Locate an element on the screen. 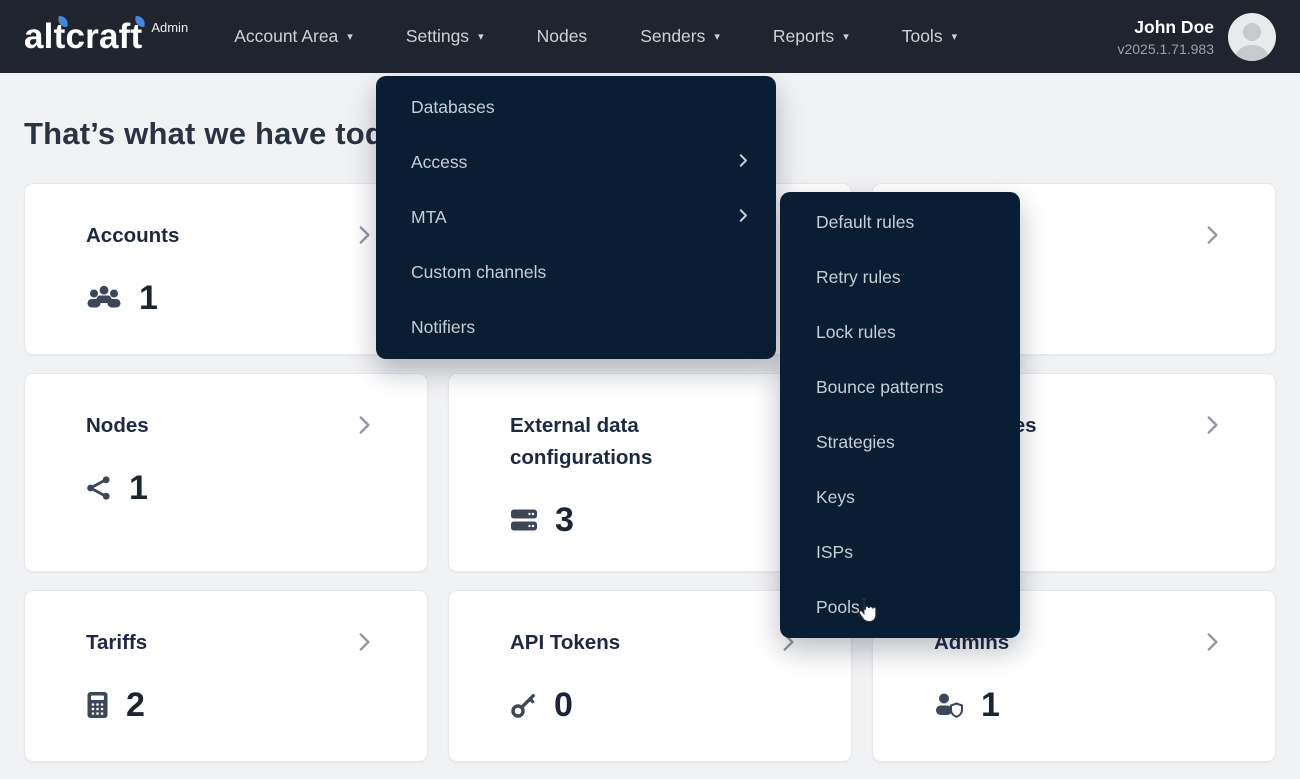 The image size is (1300, 779). menu-item-label: Notifiers is located at coordinates (443, 327).